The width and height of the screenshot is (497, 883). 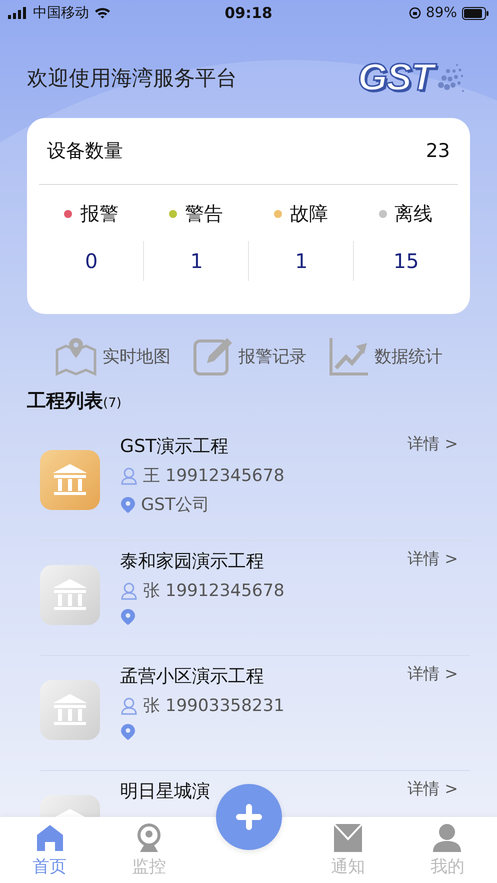 I want to click on map-pin-icon, so click(x=75, y=356).